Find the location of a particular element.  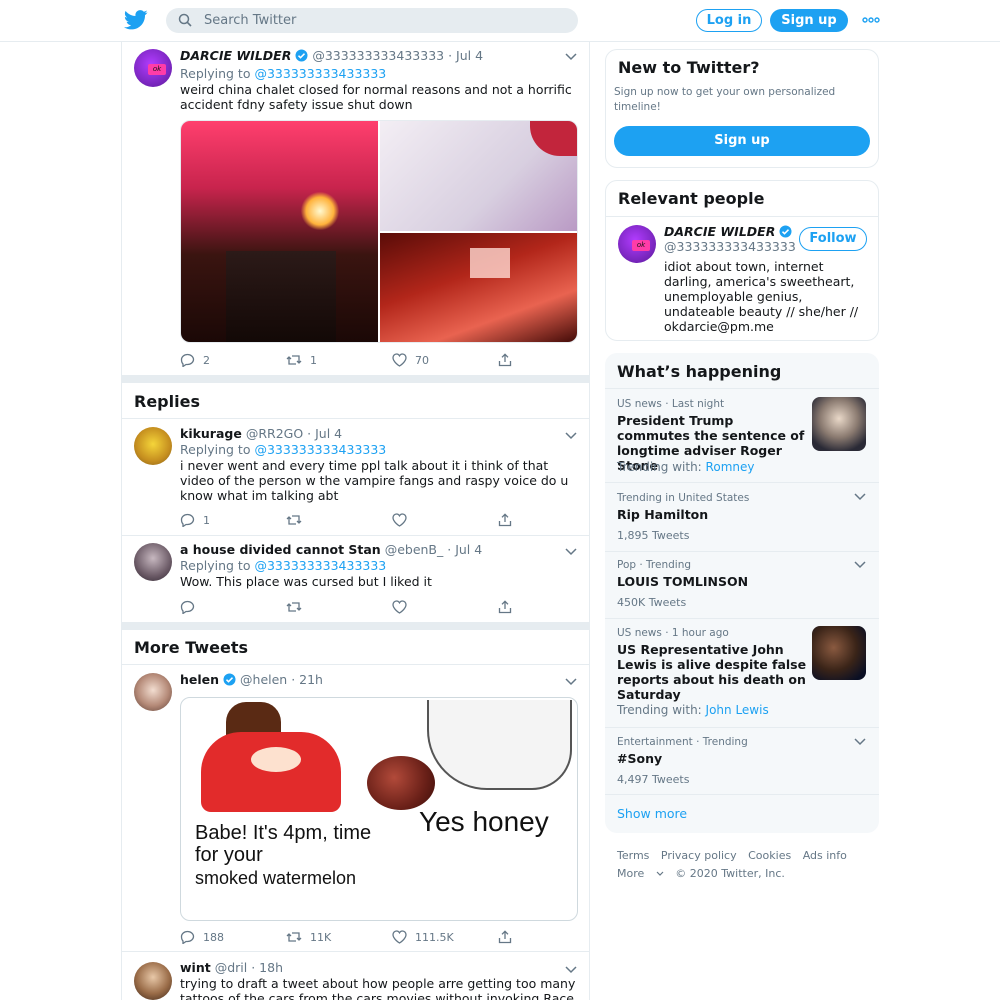

search-box is located at coordinates (372, 20).